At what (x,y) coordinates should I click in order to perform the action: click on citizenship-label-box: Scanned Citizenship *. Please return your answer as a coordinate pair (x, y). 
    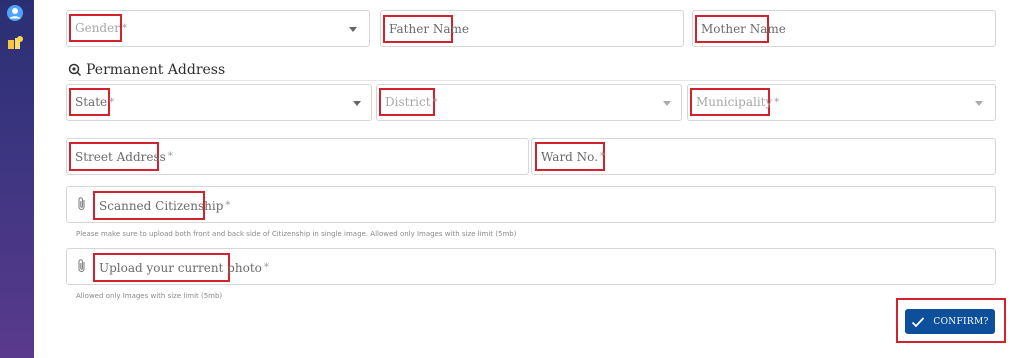
    Looking at the image, I should click on (161, 205).